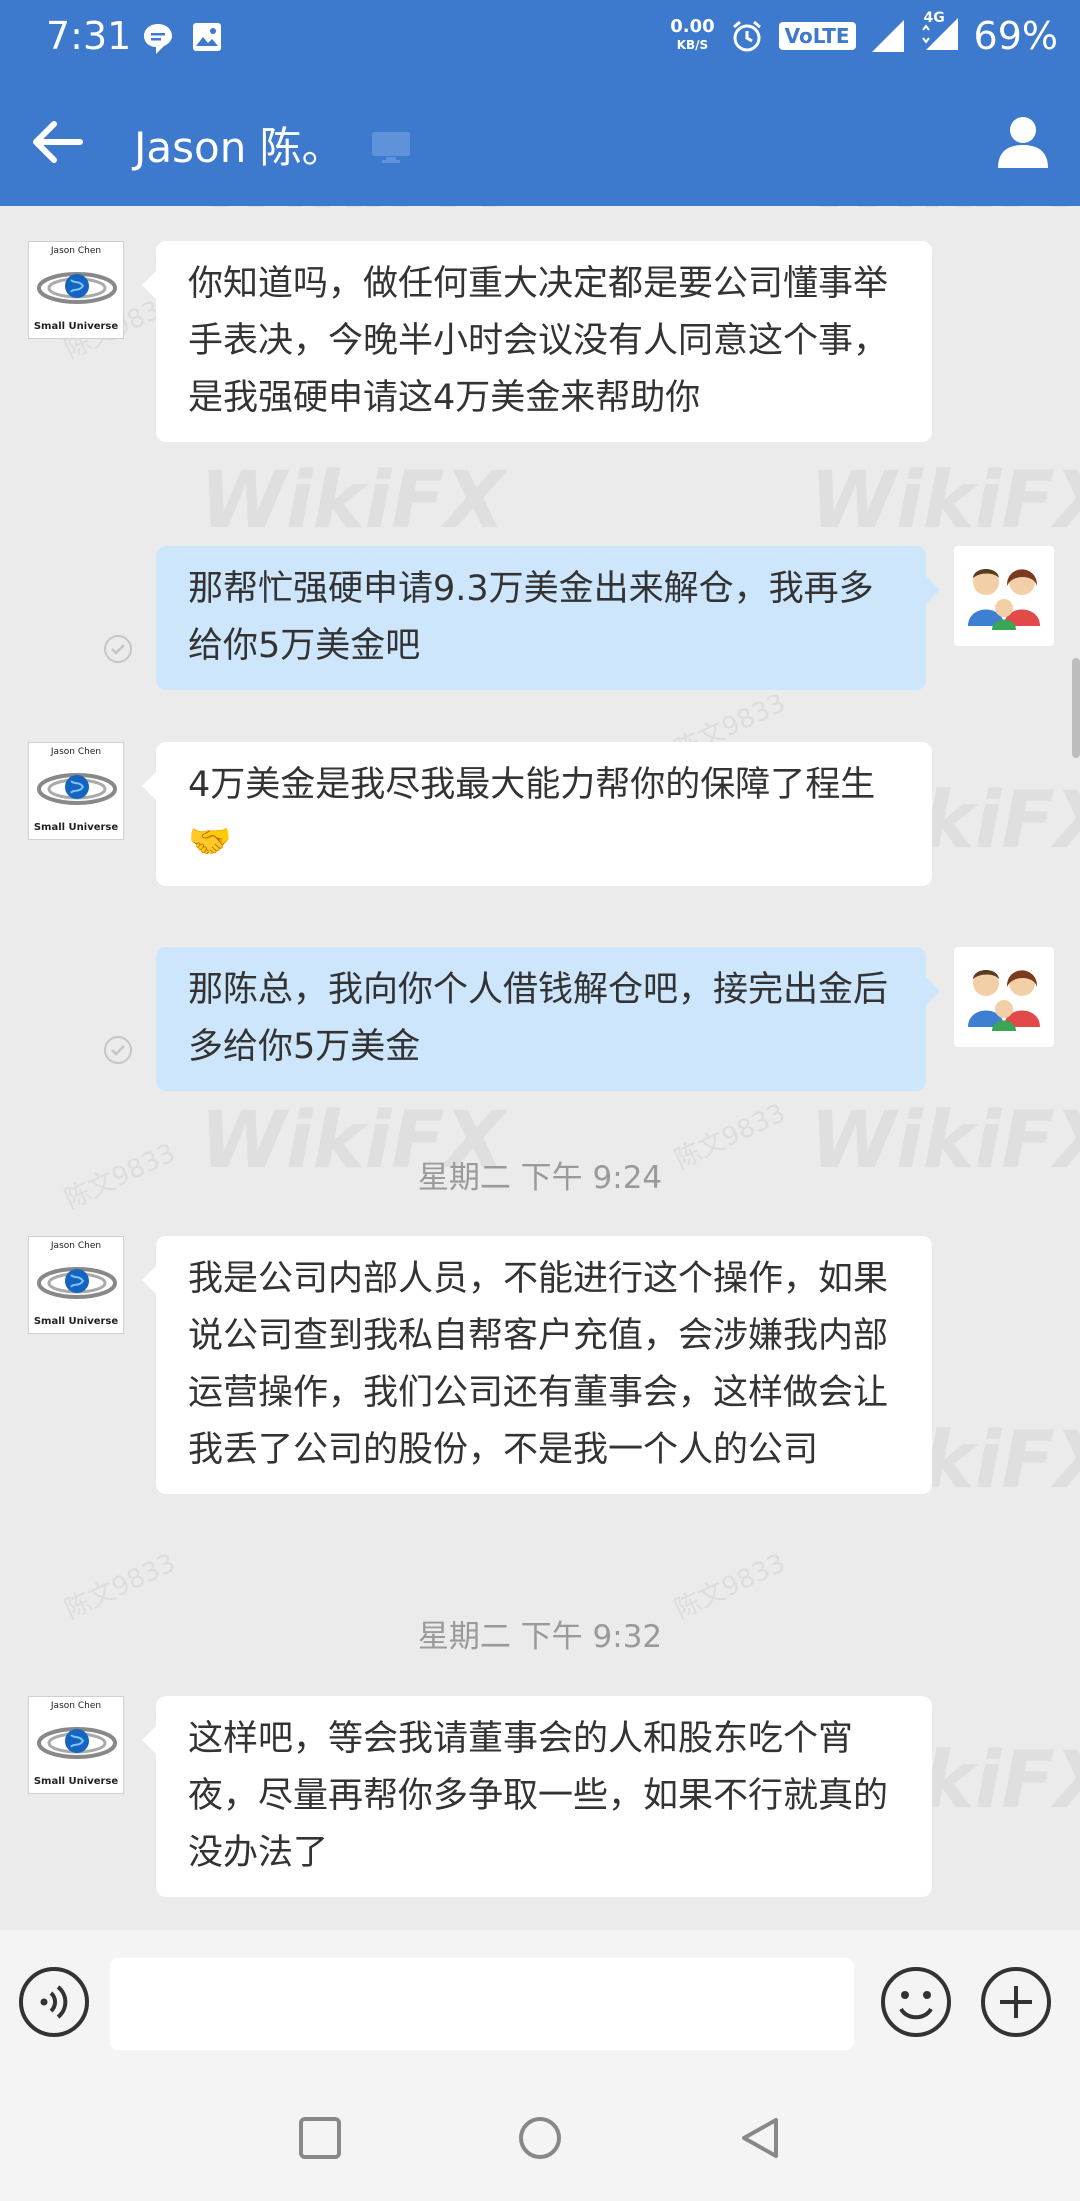 This screenshot has height=2201, width=1080. I want to click on back-arrow-icon, so click(58, 142).